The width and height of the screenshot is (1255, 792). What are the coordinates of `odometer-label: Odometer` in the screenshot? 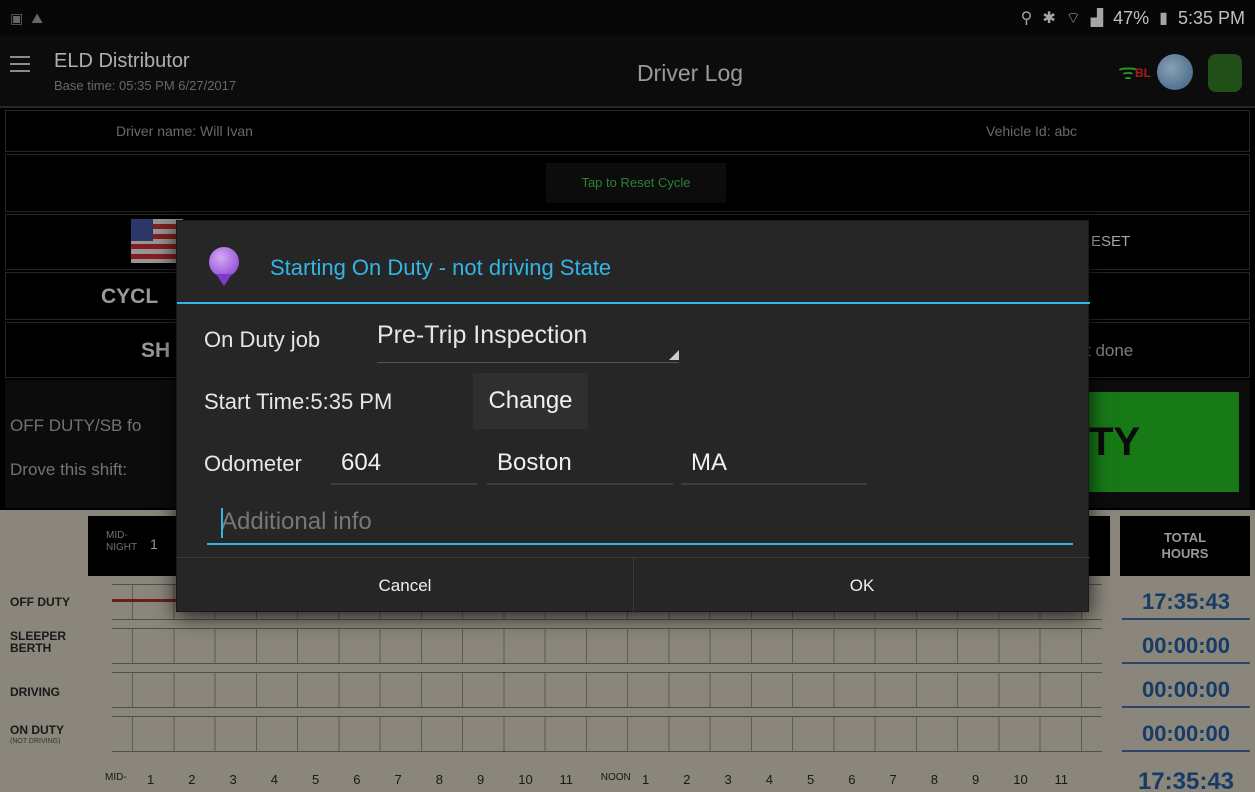 It's located at (253, 463).